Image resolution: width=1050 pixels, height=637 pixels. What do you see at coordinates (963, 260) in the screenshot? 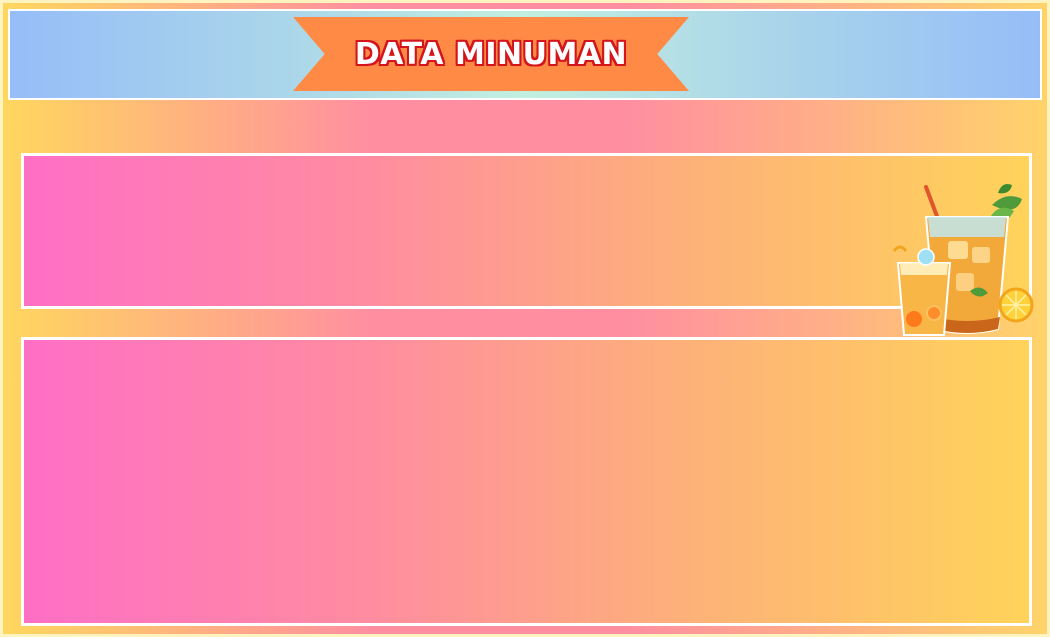
I see `iced-tea-drinks-icon` at bounding box center [963, 260].